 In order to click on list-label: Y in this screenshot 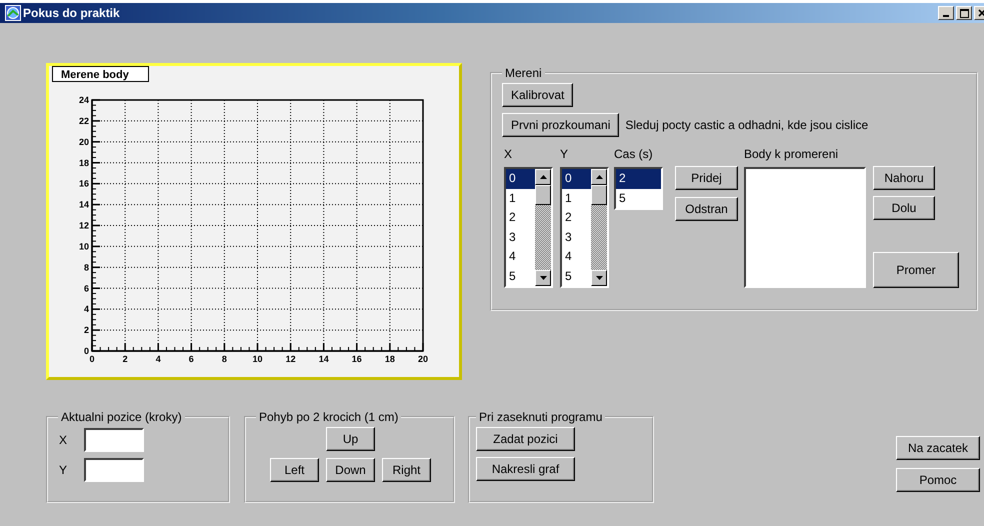, I will do `click(564, 155)`.